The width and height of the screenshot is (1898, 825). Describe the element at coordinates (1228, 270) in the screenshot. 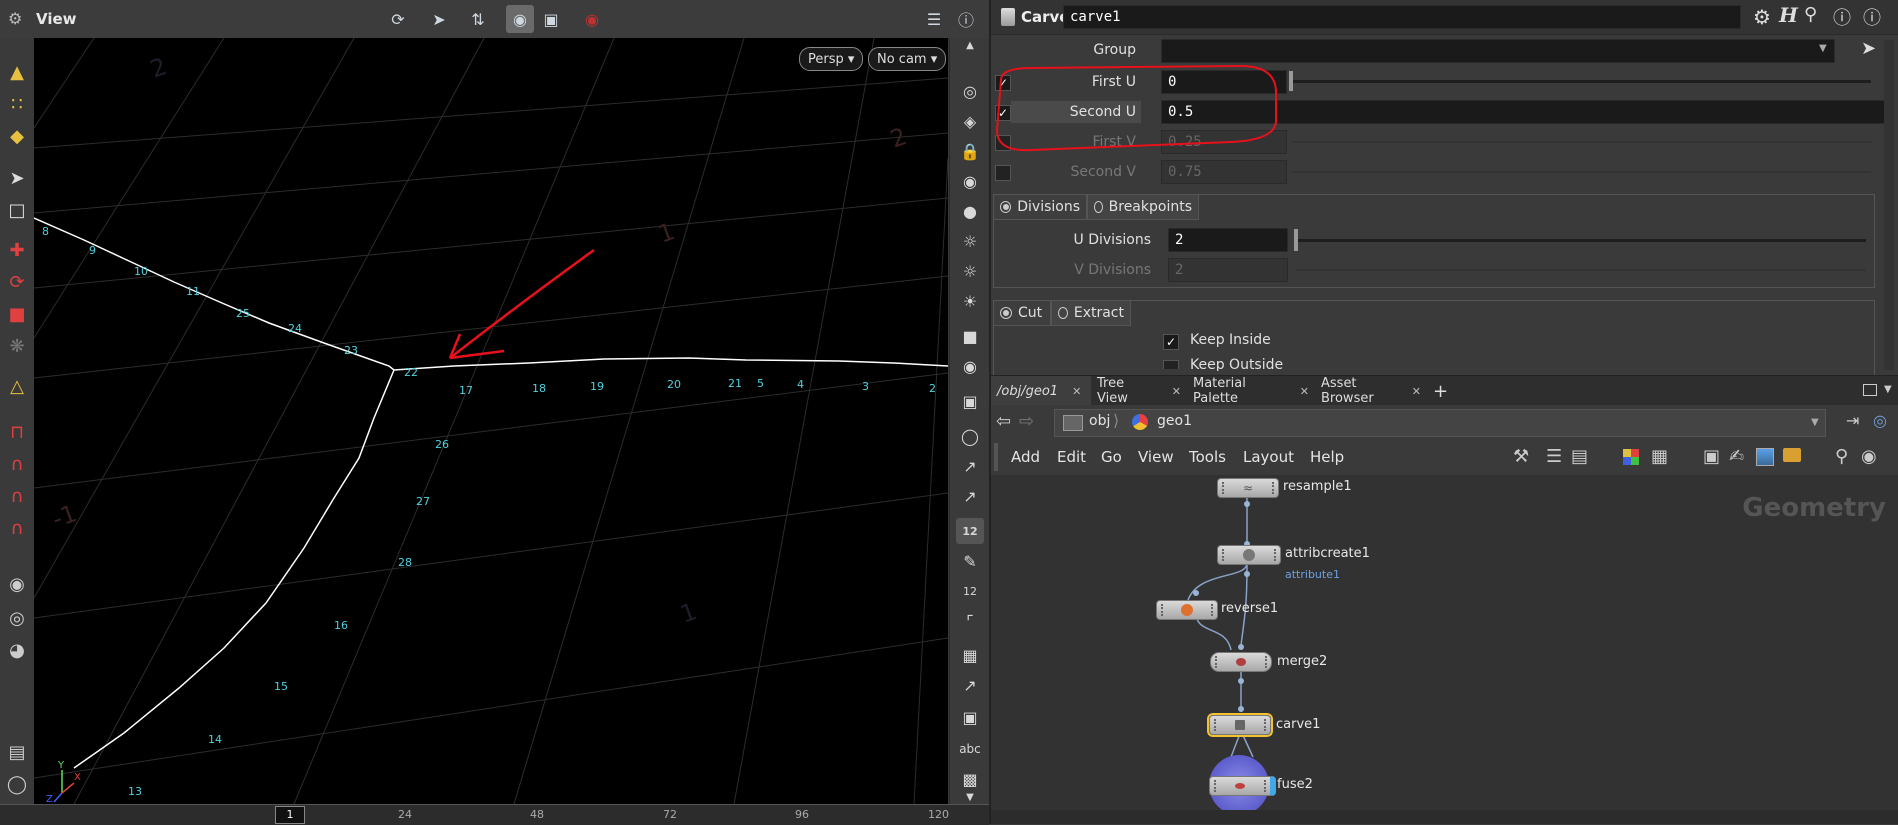

I see `v-divisions-field: 2` at that location.